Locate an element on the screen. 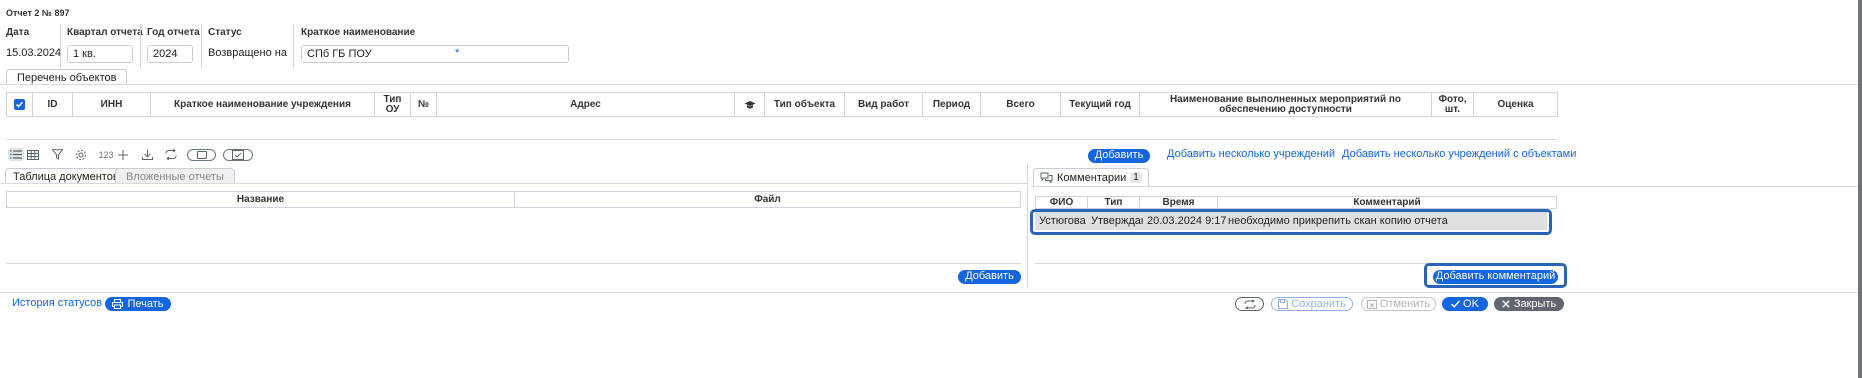 Image resolution: width=1862 pixels, height=378 pixels. col-photos: Фото, шт. is located at coordinates (1453, 104).